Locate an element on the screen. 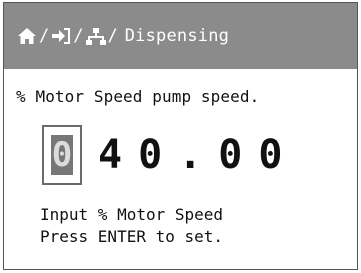 Image resolution: width=361 pixels, height=273 pixels. digit-cursor: 0 is located at coordinates (62, 155).